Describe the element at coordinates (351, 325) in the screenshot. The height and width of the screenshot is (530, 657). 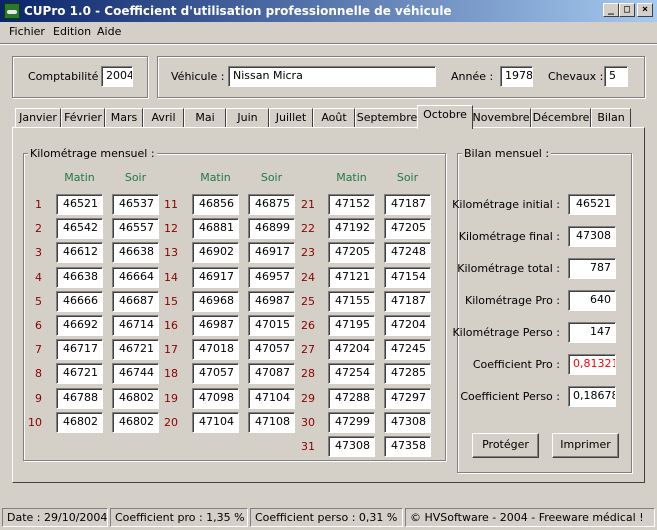
I see `km-matin-field: 47195` at that location.